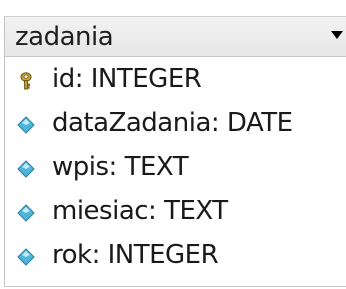 This screenshot has height=289, width=346. What do you see at coordinates (64, 37) in the screenshot?
I see `table-name: zadania` at bounding box center [64, 37].